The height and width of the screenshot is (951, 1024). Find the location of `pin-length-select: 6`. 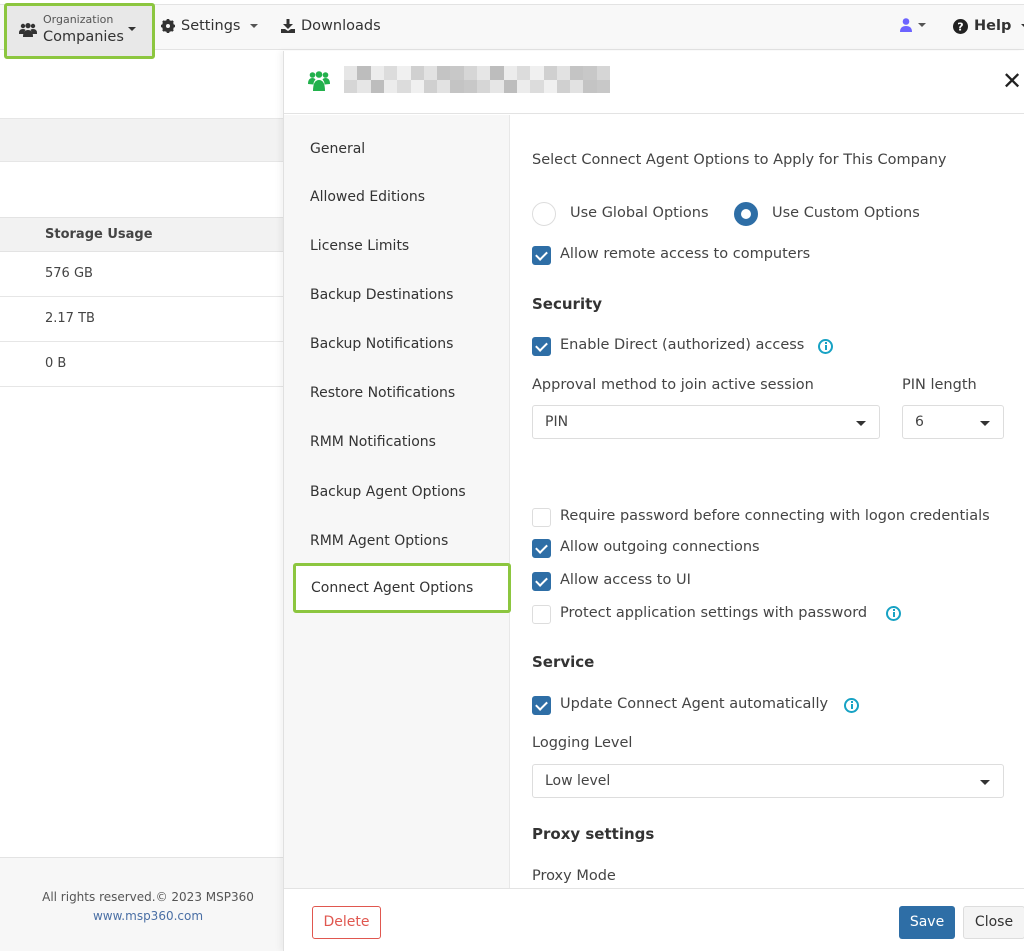

pin-length-select: 6 is located at coordinates (953, 422).